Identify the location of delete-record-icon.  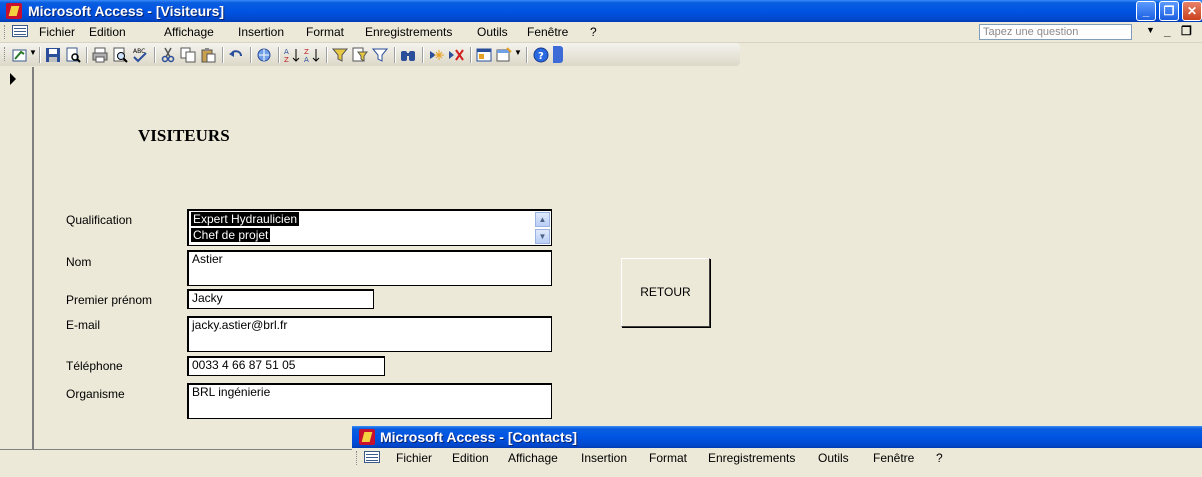
(456, 55).